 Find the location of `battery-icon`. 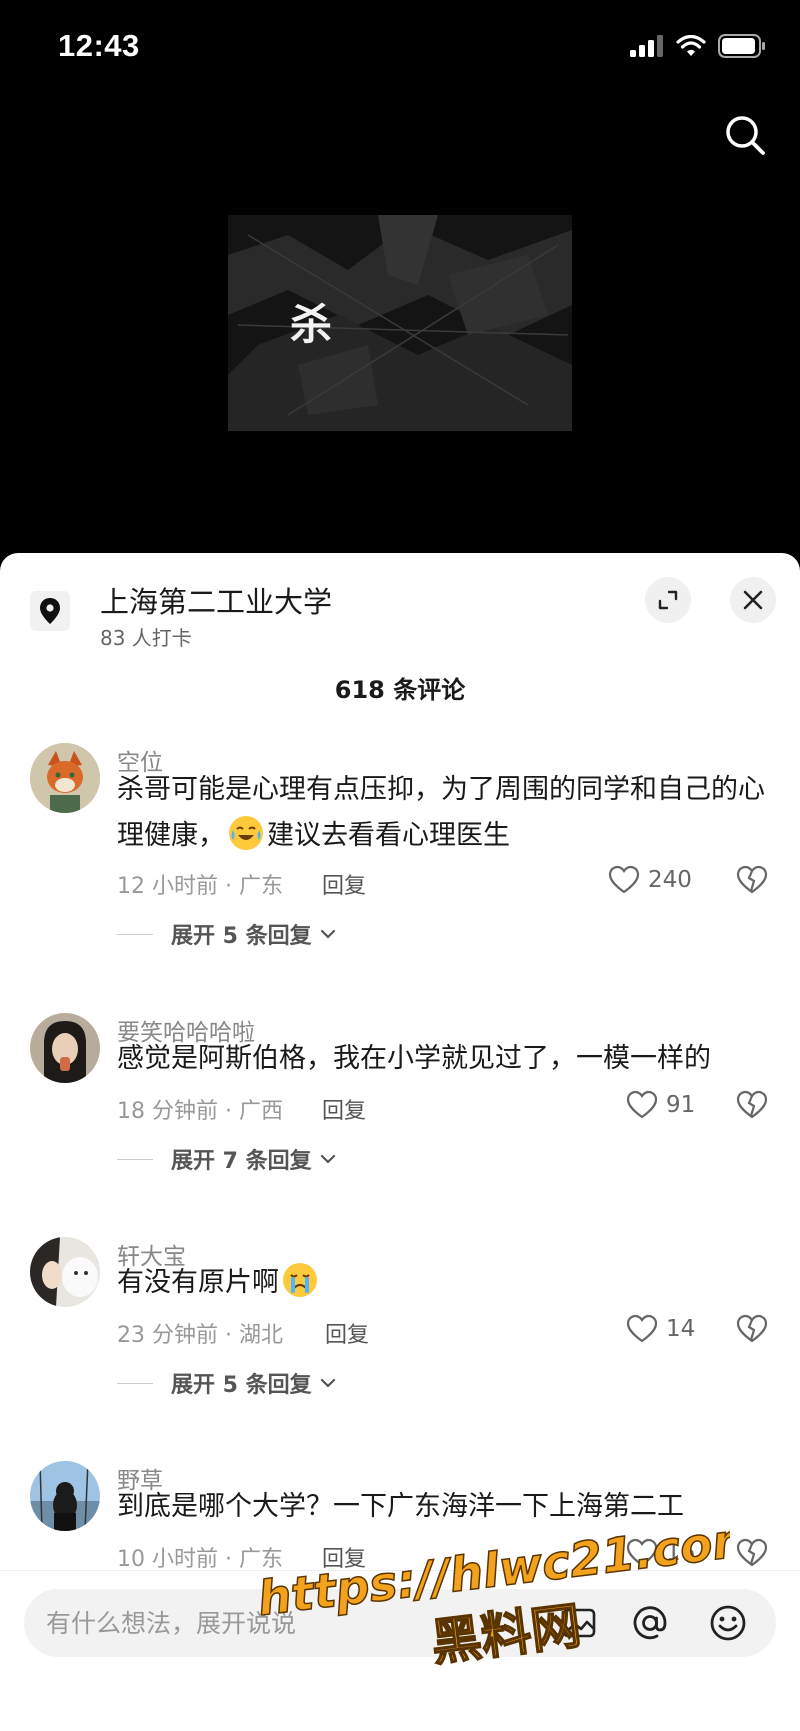

battery-icon is located at coordinates (741, 46).